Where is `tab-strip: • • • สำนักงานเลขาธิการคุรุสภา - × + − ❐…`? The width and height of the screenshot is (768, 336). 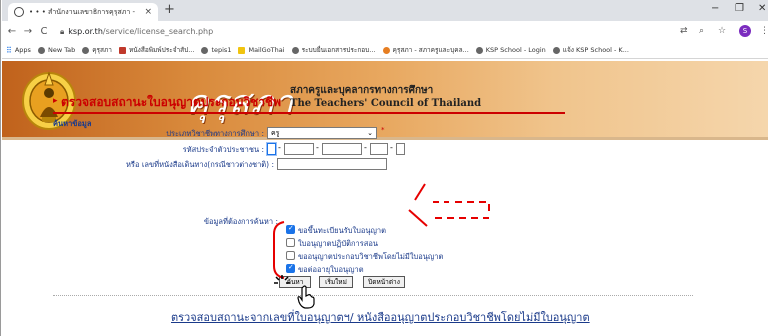 tab-strip: • • • สำนักงานเลขาธิการคุรุสภา - × + − ❐… is located at coordinates (385, 10).